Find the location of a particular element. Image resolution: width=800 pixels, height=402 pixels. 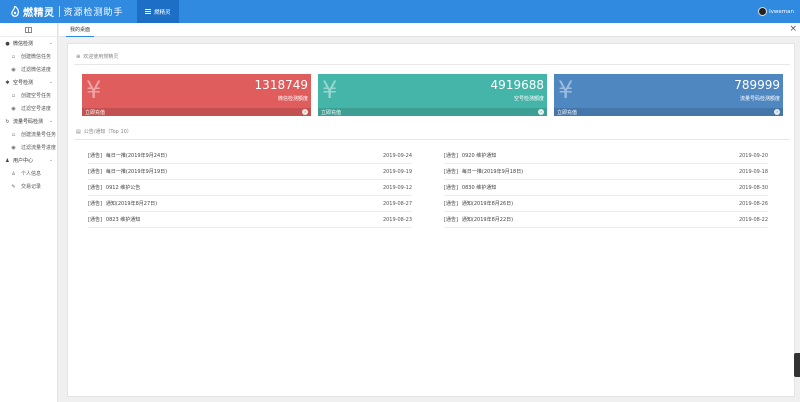

divider is located at coordinates (432, 64).